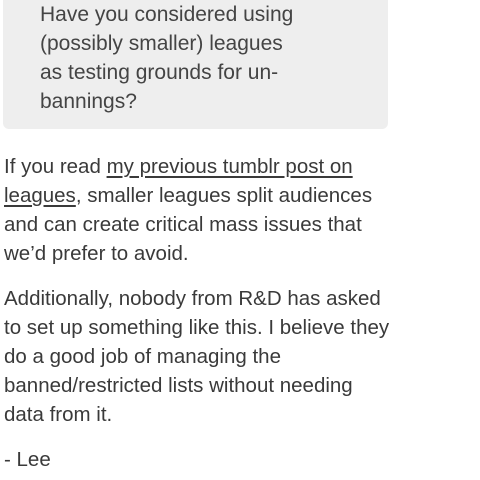  I want to click on answer-paragraph-1-prefix: If you read, so click(55, 166).